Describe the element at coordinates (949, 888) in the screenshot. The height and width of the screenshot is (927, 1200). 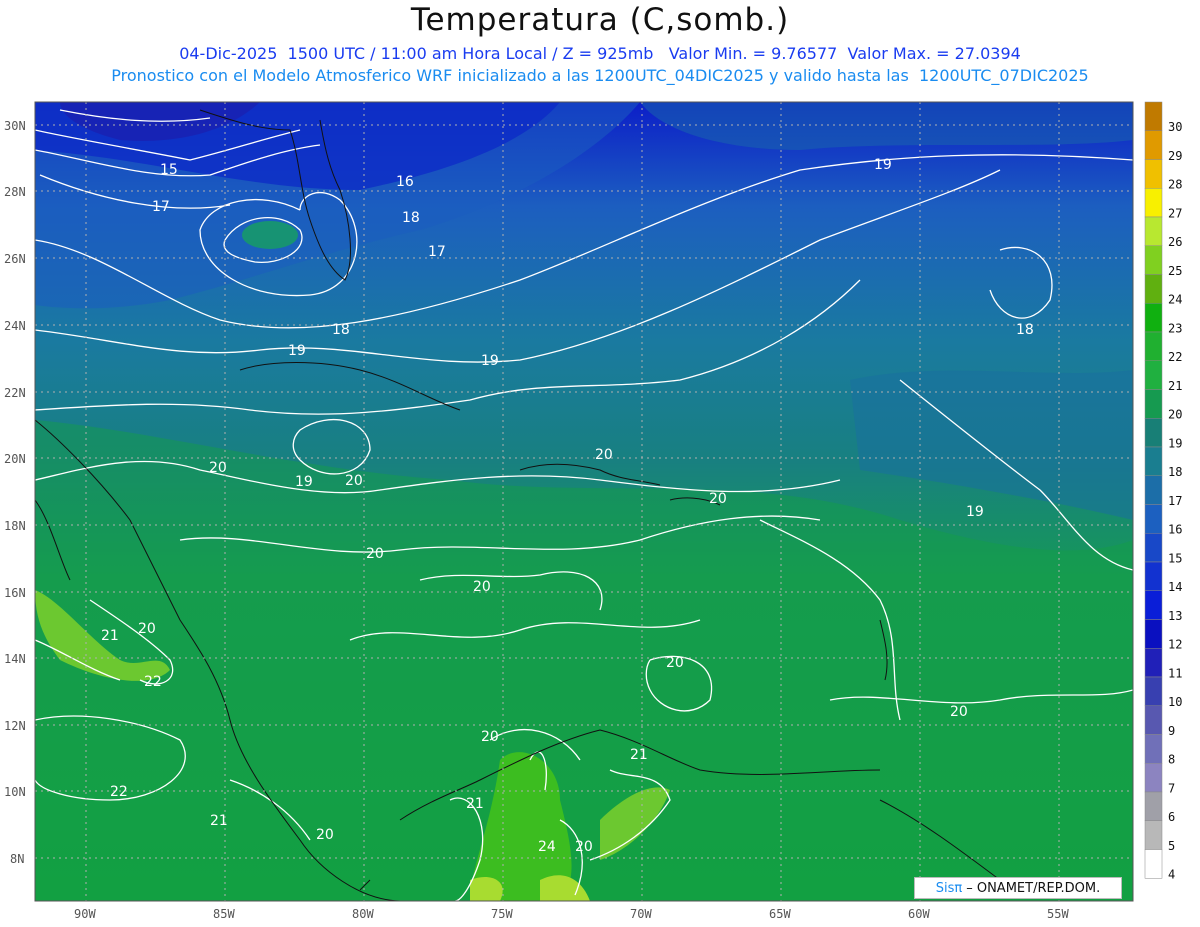
I see `logo-sis: Sisπ` at that location.